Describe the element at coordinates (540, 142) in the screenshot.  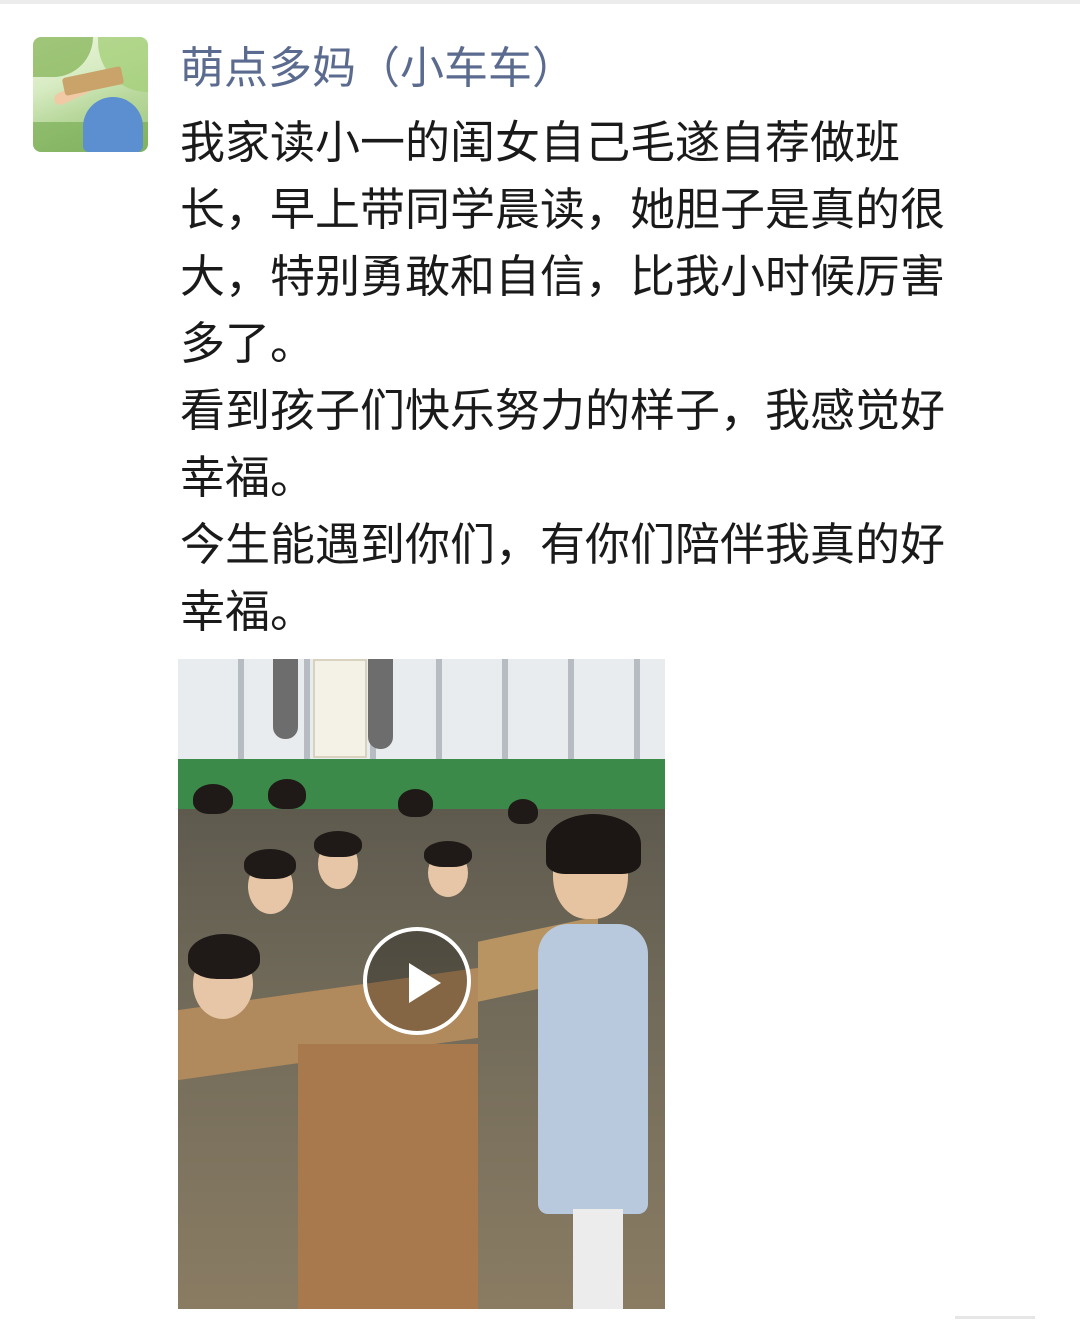
I see `text-line: 我家读小一的闺女自己毛遂自荐做班` at that location.